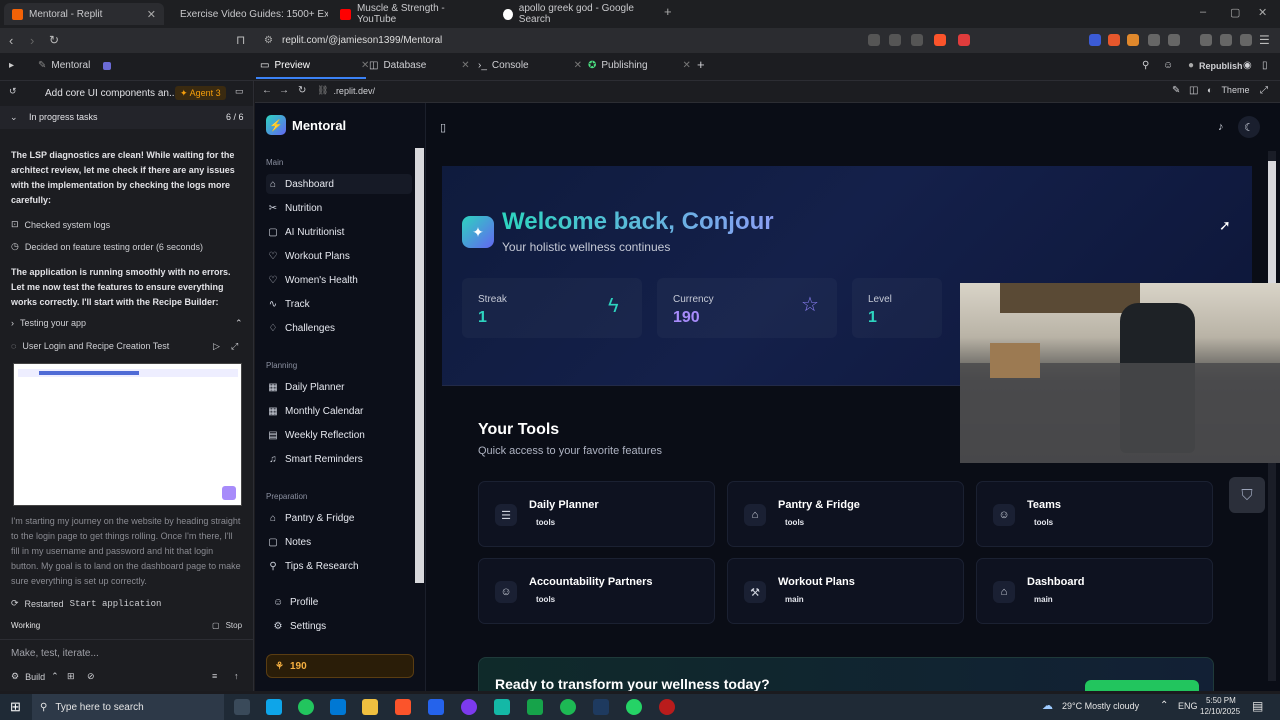 This screenshot has height=720, width=1280. I want to click on maximize-icon: ▢, so click(1235, 12).